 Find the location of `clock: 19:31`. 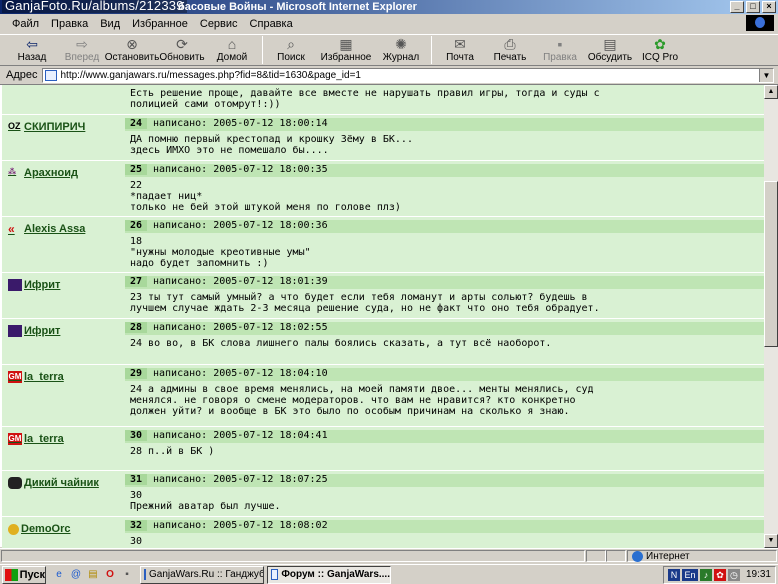

clock: 19:31 is located at coordinates (758, 574).